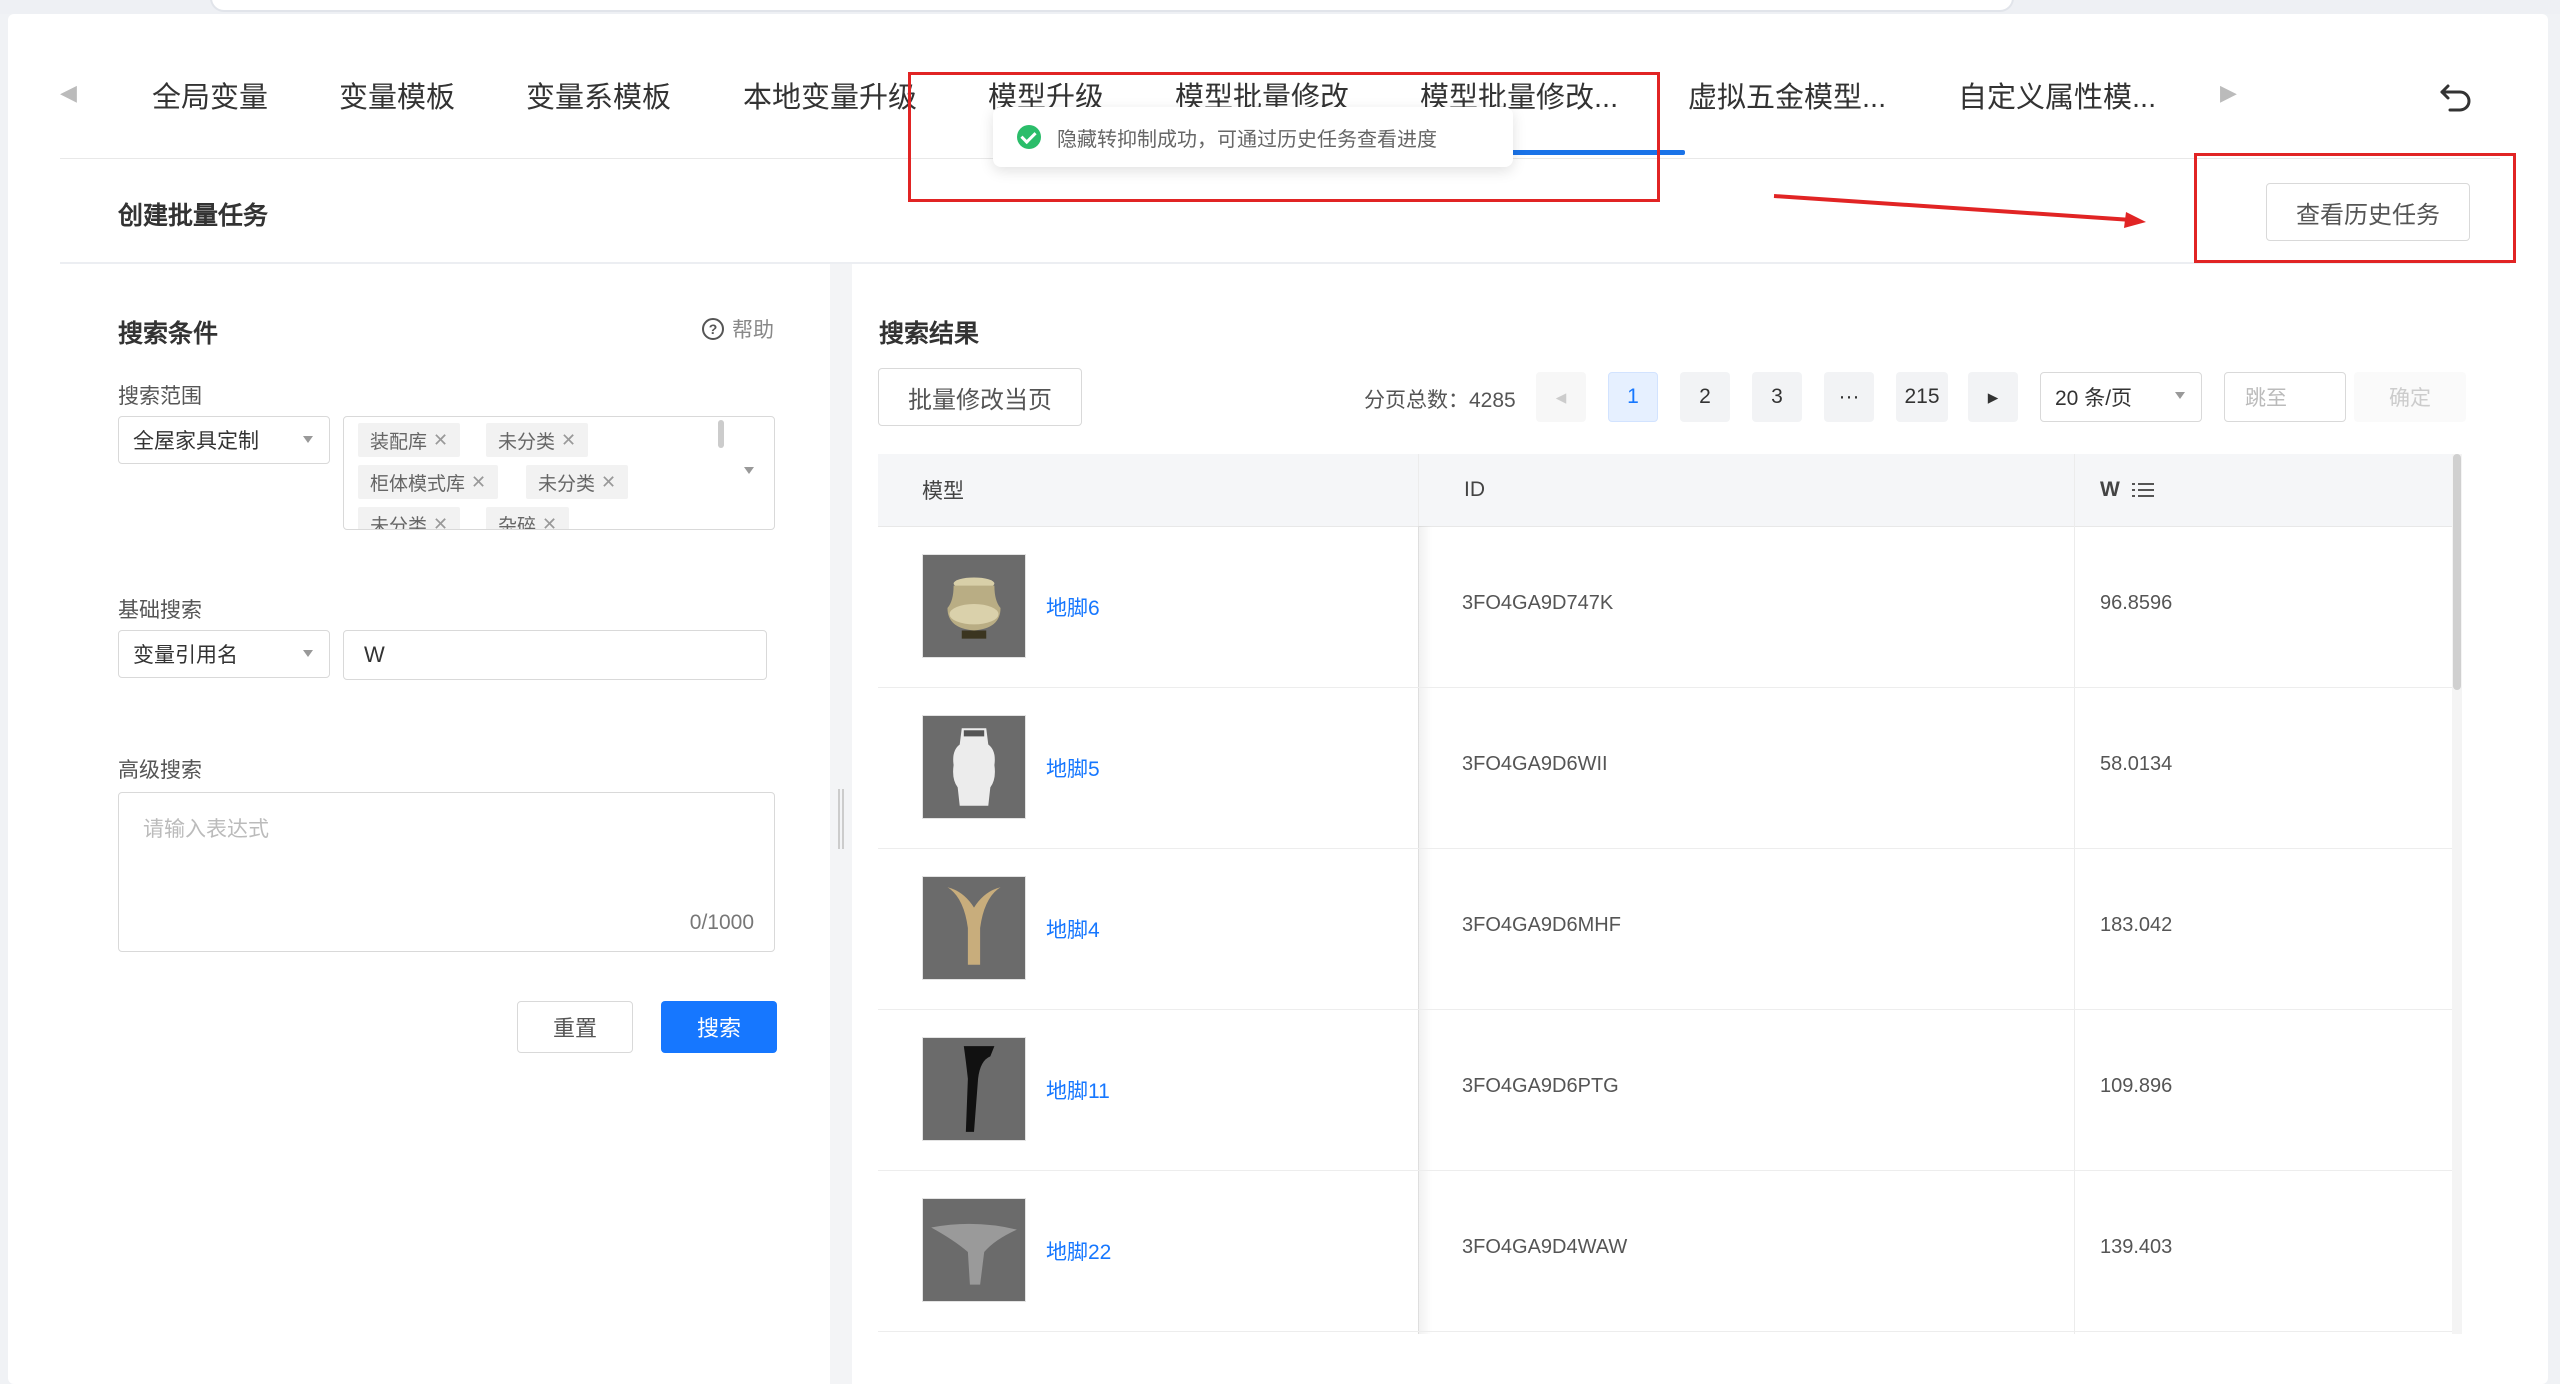 The height and width of the screenshot is (1384, 2560). Describe the element at coordinates (2136, 1086) in the screenshot. I see `model-w-value: 109.896` at that location.